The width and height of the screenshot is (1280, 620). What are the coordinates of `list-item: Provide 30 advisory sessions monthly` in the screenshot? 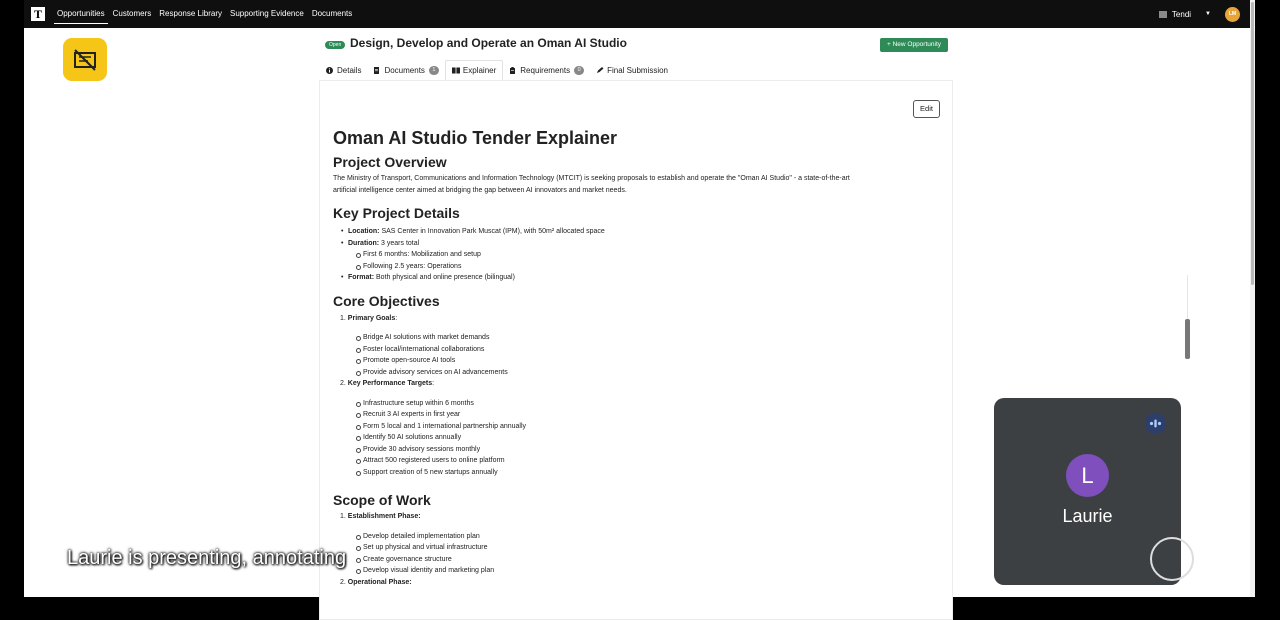 It's located at (633, 450).